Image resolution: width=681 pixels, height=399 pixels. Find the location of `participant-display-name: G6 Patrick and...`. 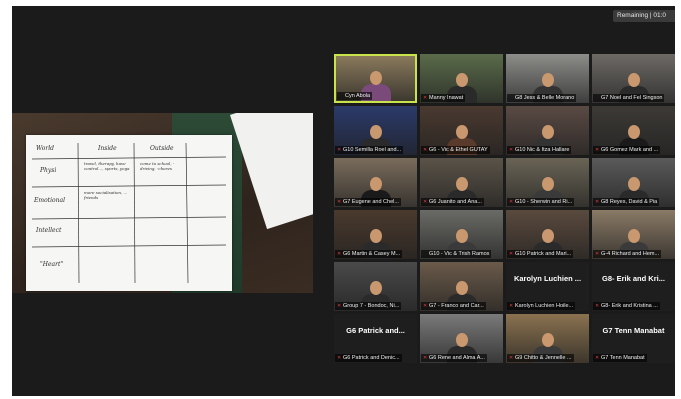

participant-display-name: G6 Patrick and... is located at coordinates (375, 330).